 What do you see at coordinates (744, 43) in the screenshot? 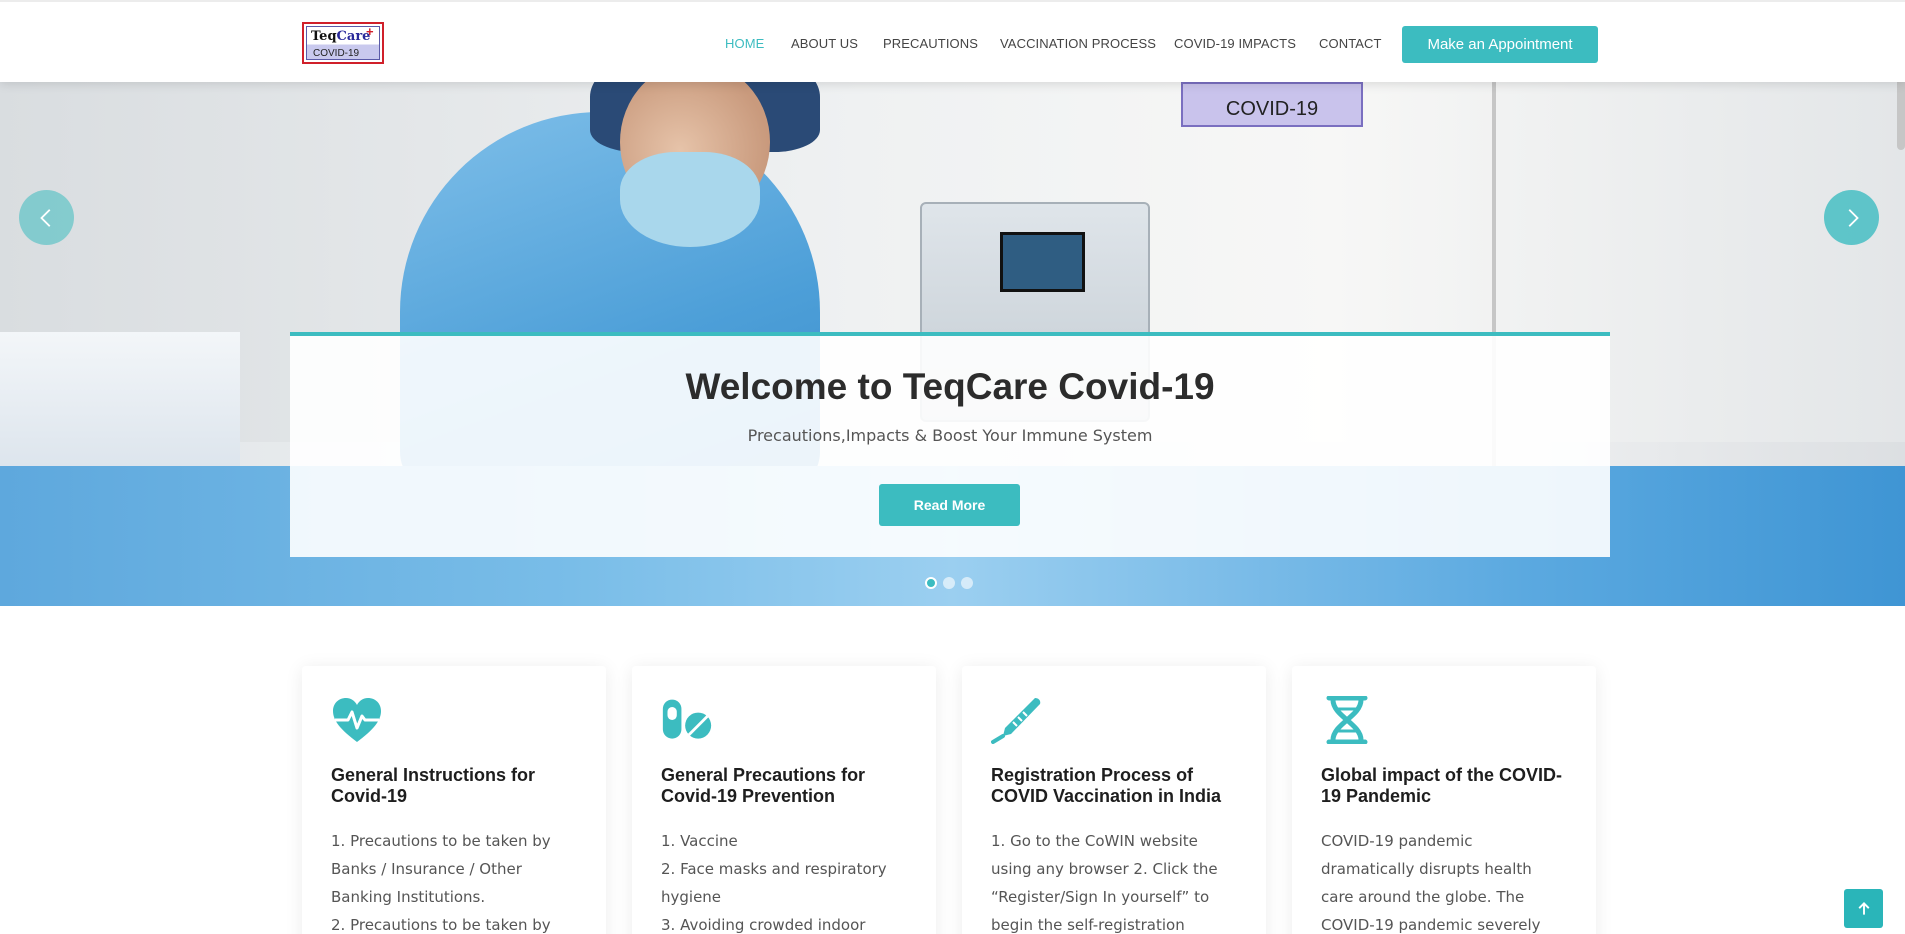
I see `nav-home: HOME` at bounding box center [744, 43].